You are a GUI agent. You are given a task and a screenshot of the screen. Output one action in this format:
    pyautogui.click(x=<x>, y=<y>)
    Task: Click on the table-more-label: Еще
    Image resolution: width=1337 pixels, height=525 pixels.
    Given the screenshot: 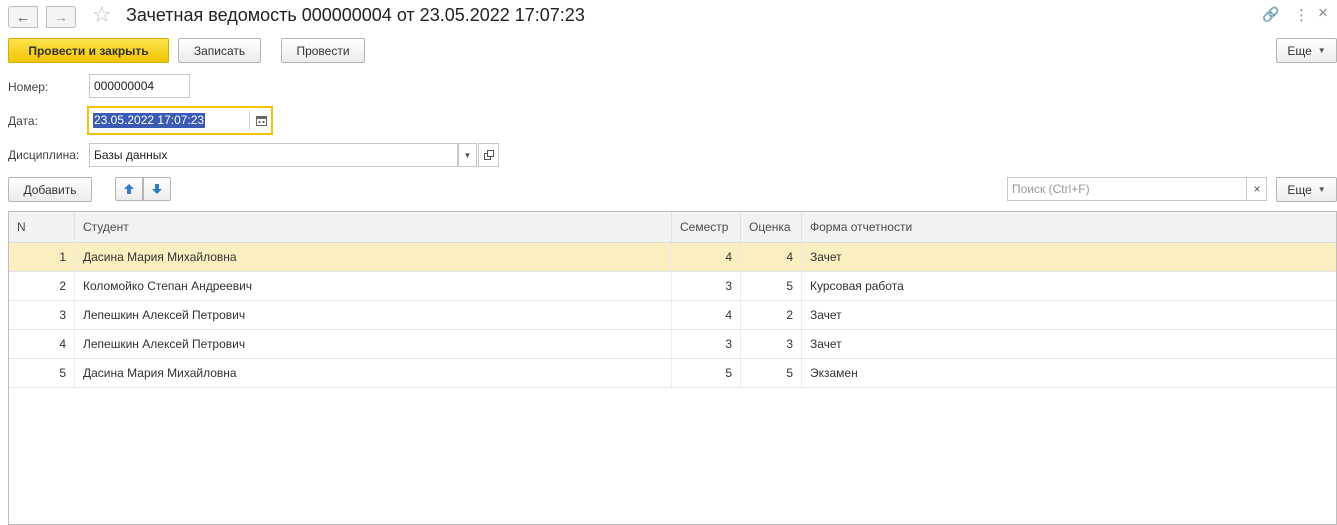 What is the action you would take?
    pyautogui.click(x=1299, y=189)
    